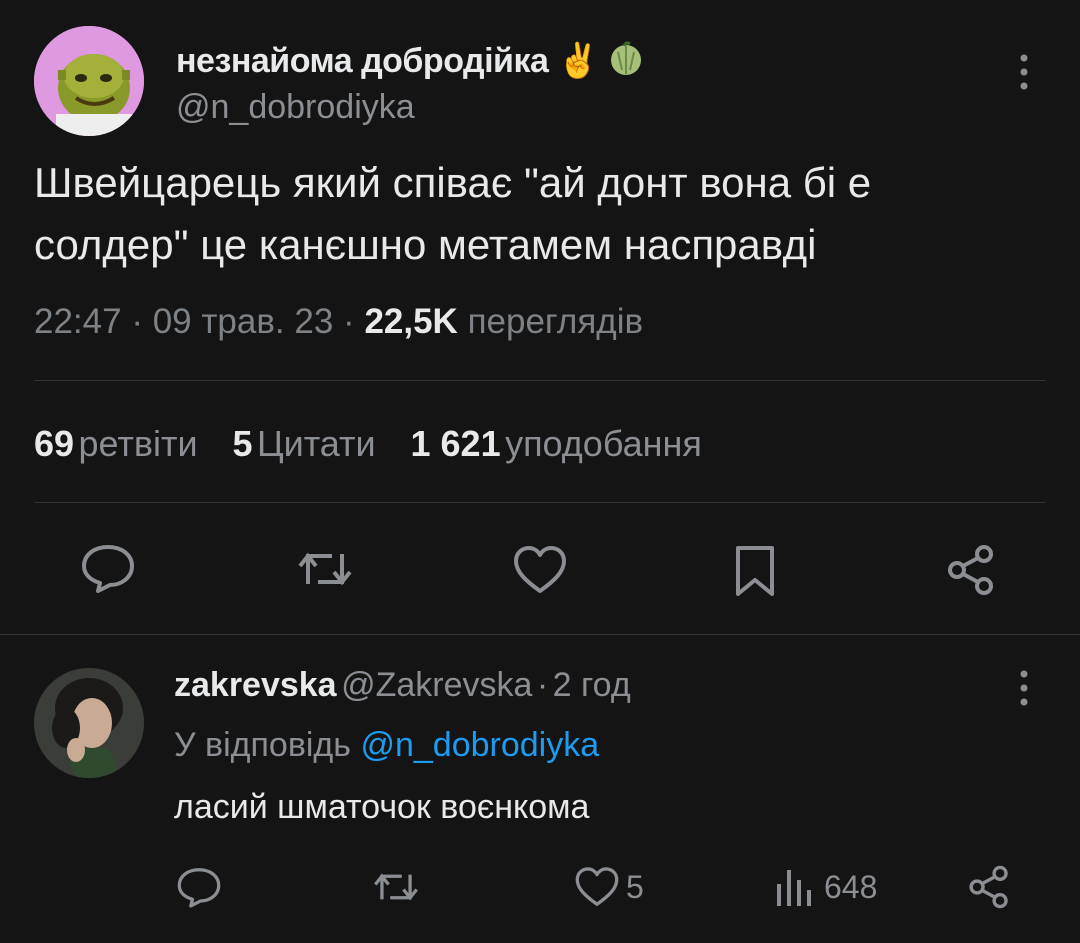  I want to click on reply-time: 2 год, so click(592, 685).